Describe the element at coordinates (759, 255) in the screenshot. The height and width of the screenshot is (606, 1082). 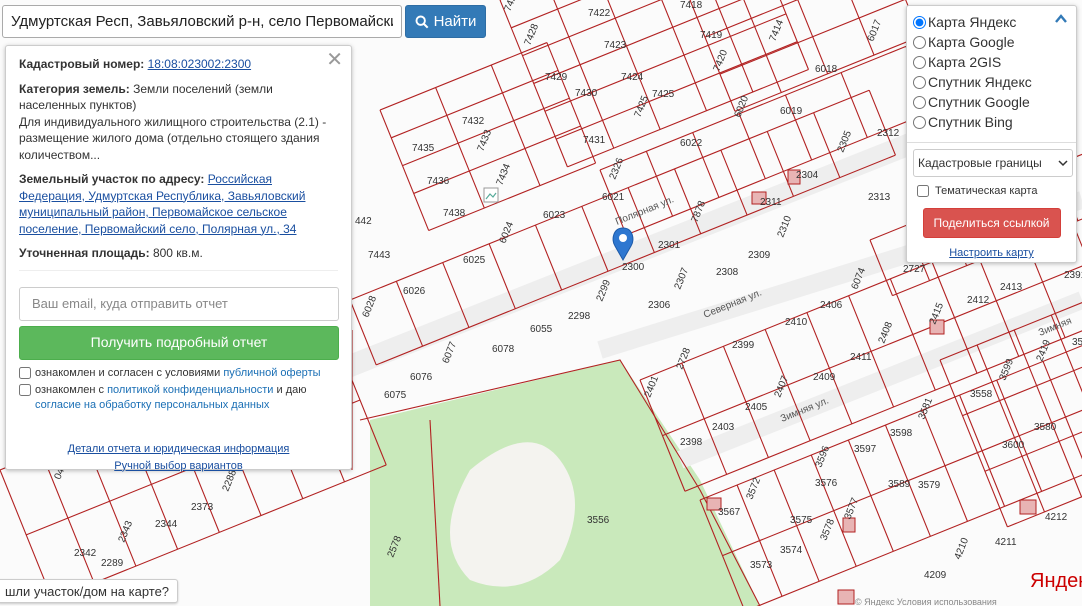
I see `parcel-number-label: 2309` at that location.